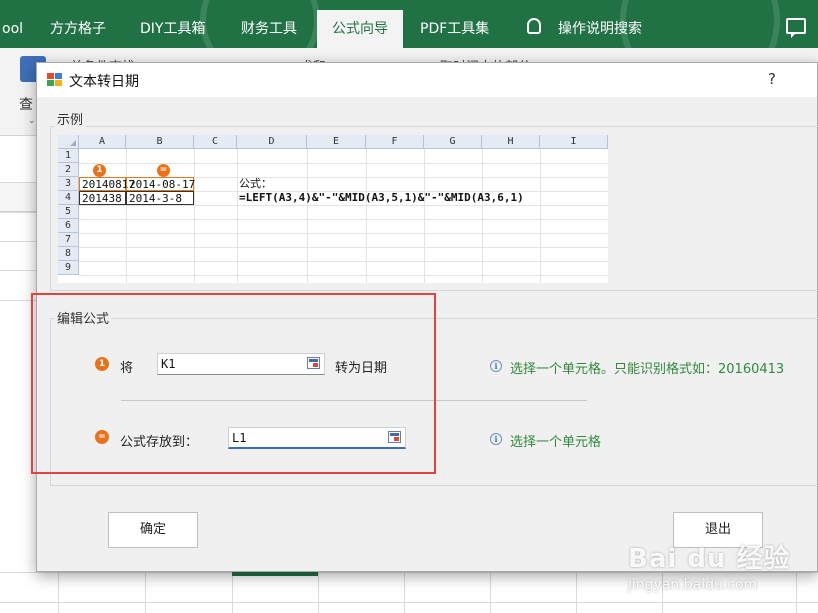 Image resolution: width=818 pixels, height=613 pixels. I want to click on lightbulb-icon, so click(534, 26).